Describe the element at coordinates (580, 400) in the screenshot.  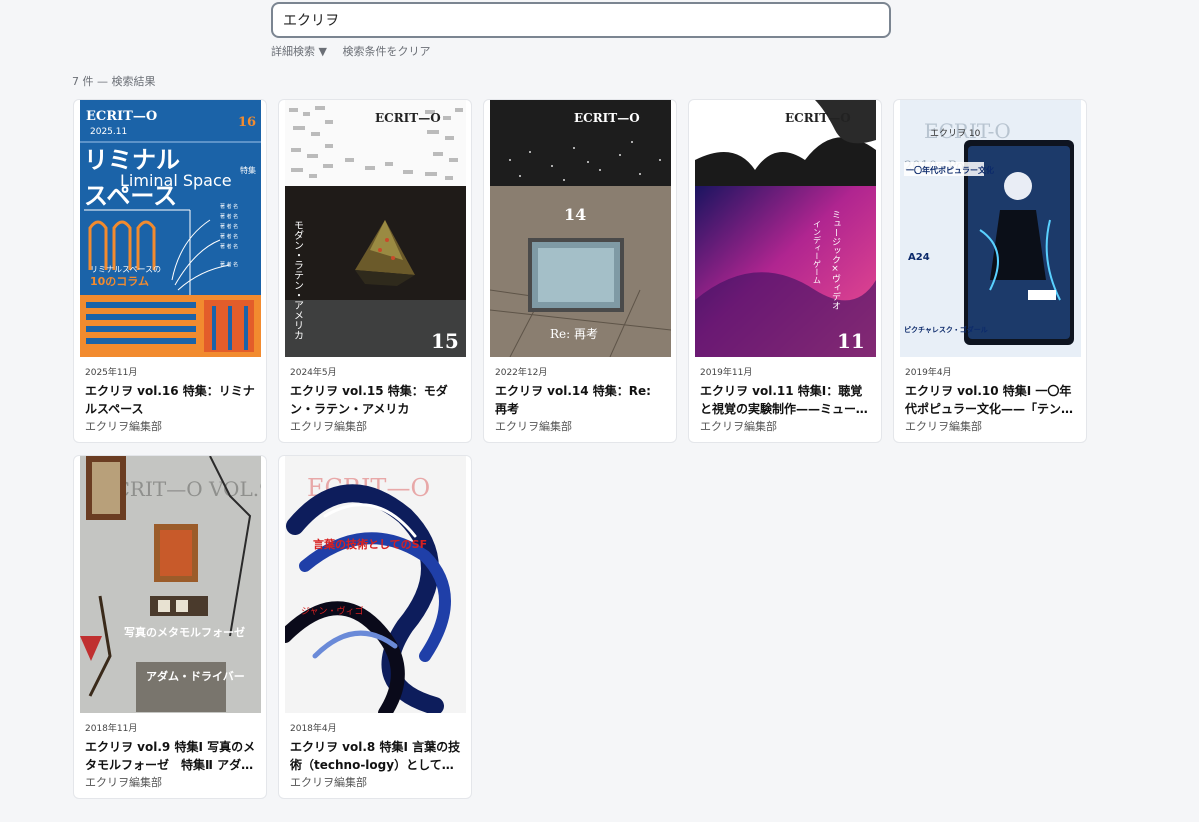
I see `book-title: エクリヲ vol.14 特集：Re: 再考` at that location.